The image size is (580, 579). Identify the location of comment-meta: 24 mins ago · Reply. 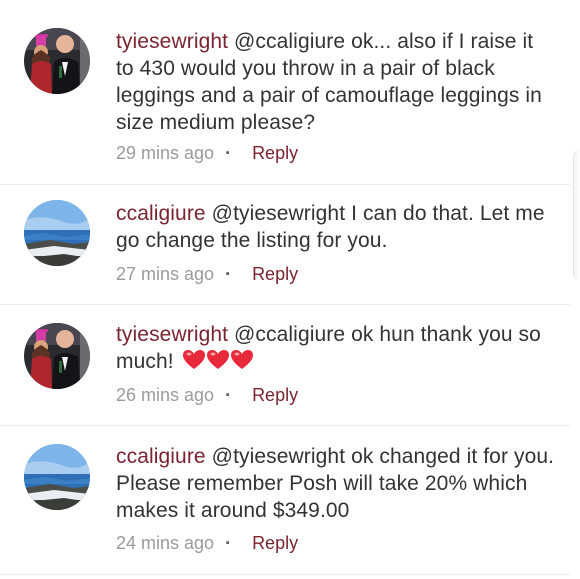
(207, 543).